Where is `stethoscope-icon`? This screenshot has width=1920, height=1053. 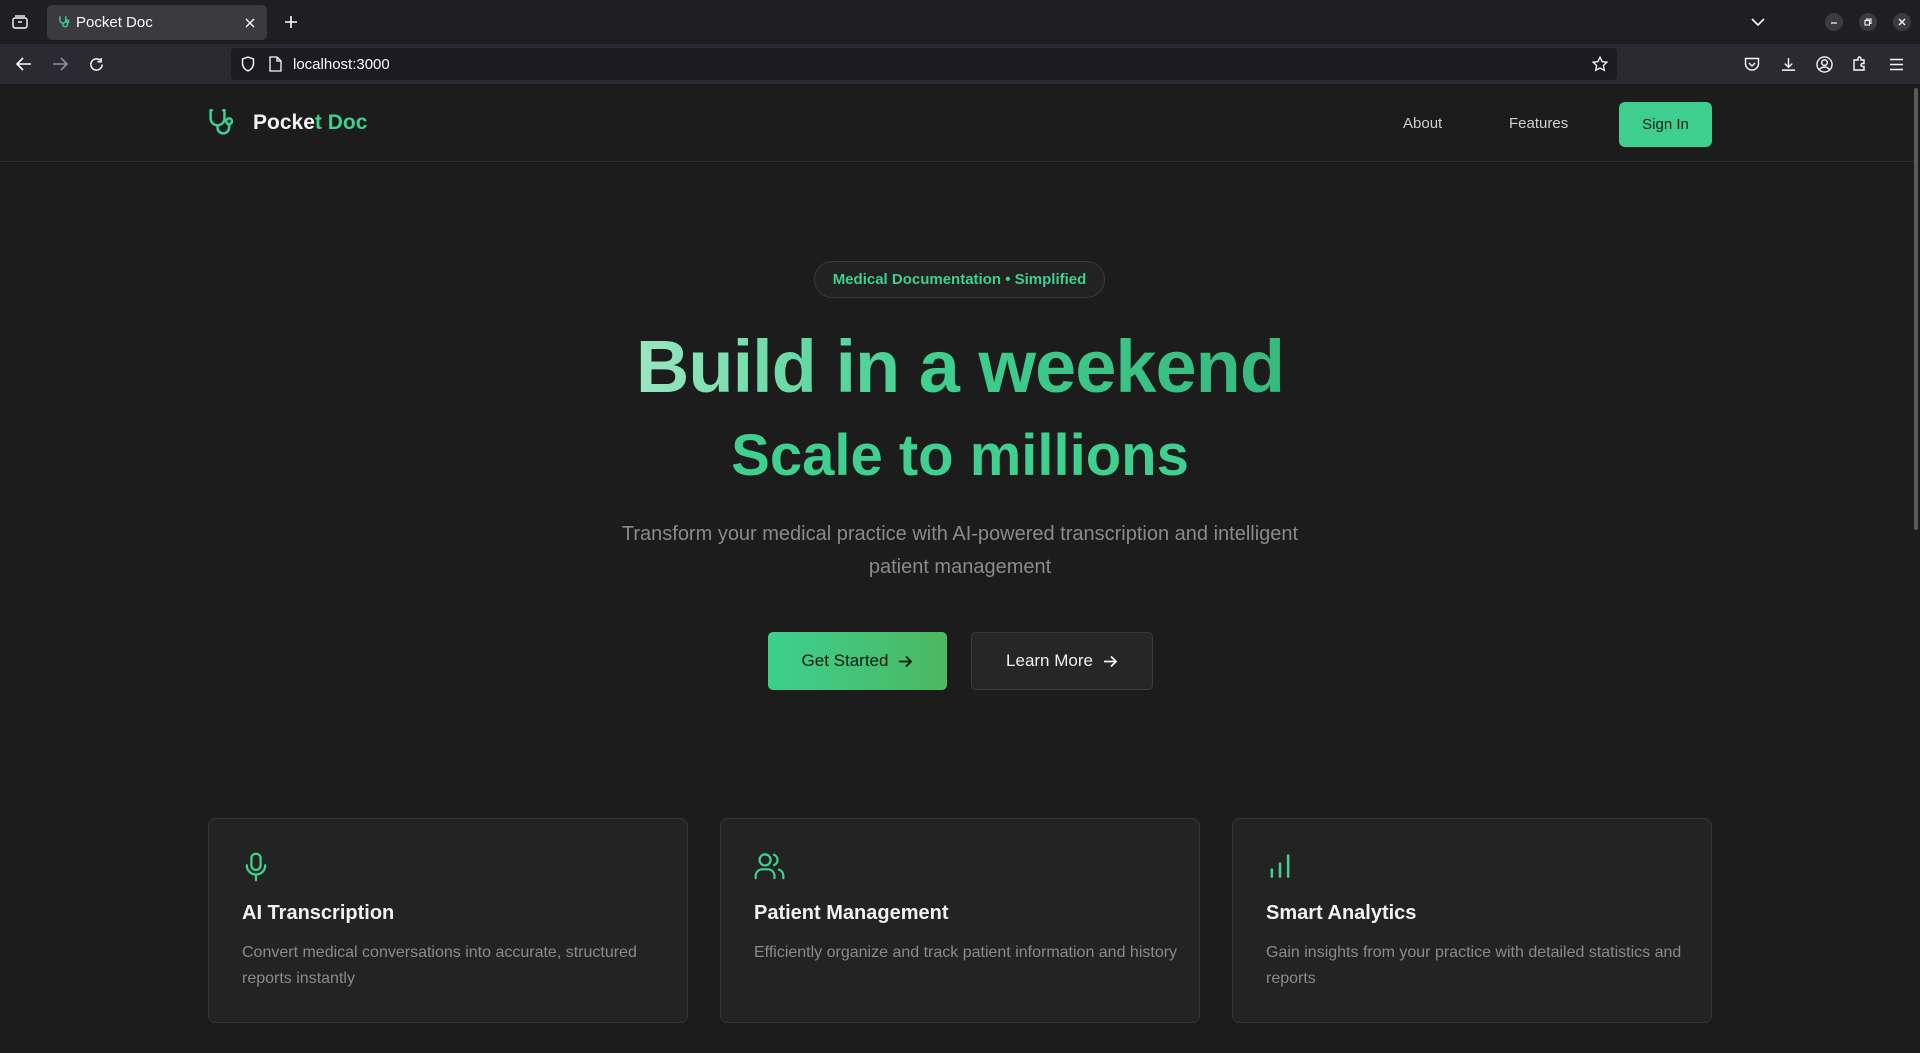 stethoscope-icon is located at coordinates (221, 123).